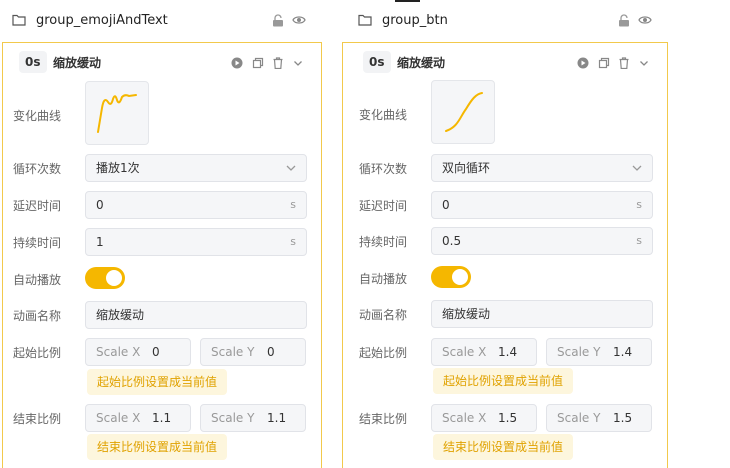 This screenshot has height=468, width=730. Describe the element at coordinates (102, 20) in the screenshot. I see `group-title: group_emojiAndText` at that location.